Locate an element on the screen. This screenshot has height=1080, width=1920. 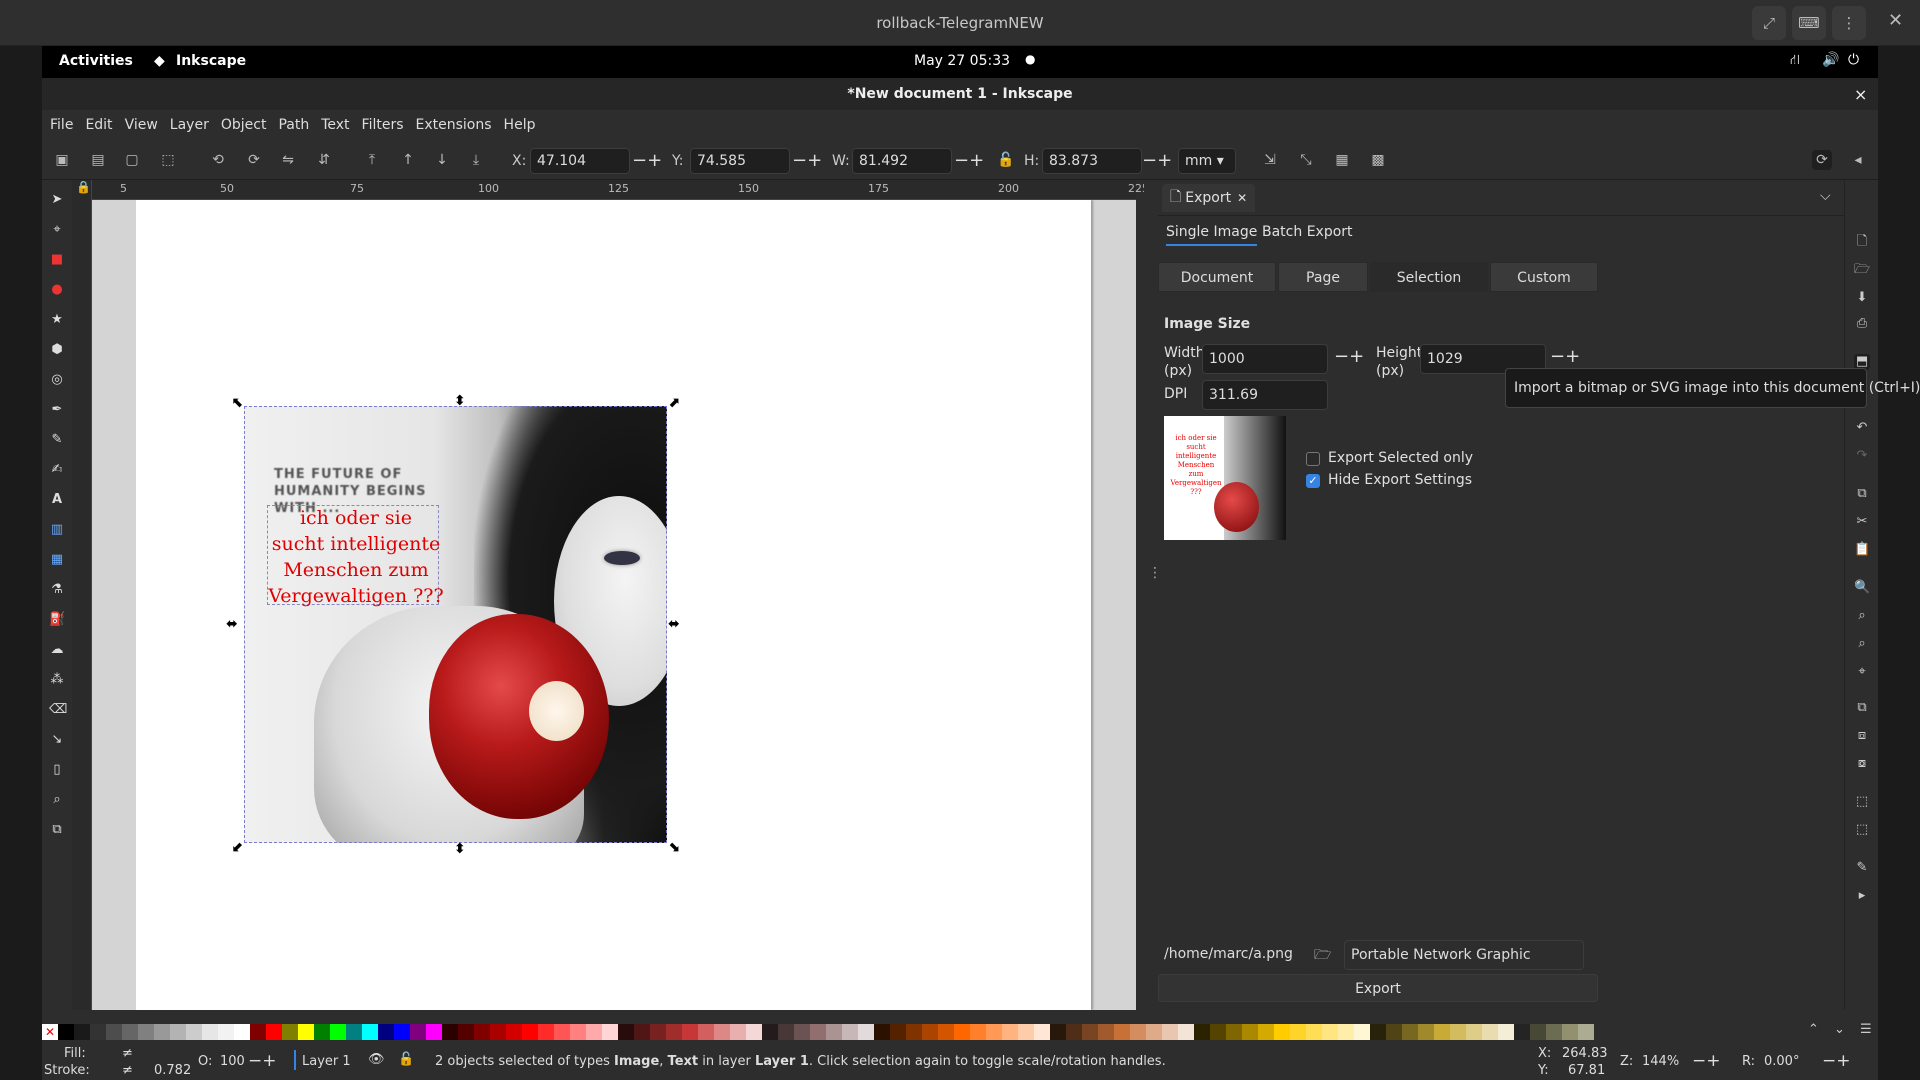
scale-stroke-icon: ⇲ is located at coordinates (1270, 160).